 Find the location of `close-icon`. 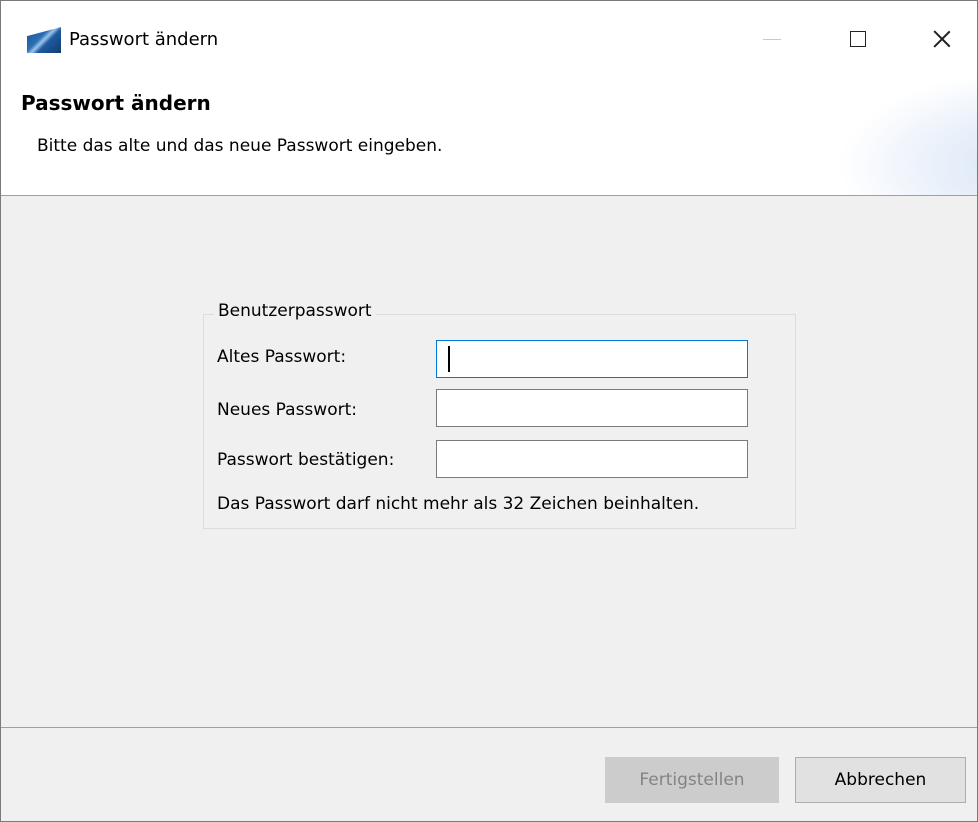

close-icon is located at coordinates (942, 39).